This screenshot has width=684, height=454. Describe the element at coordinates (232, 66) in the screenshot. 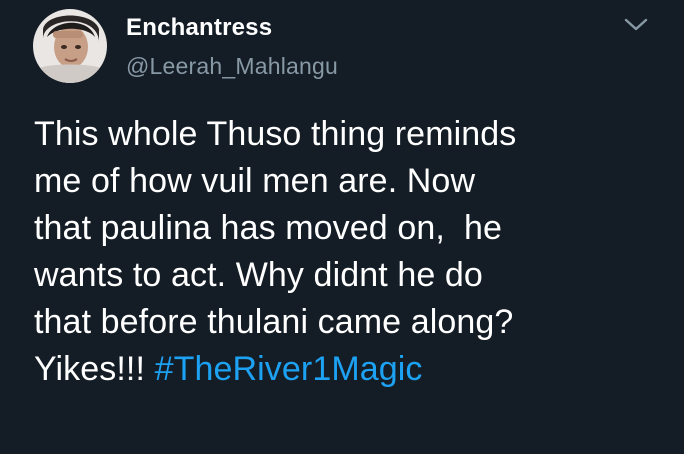

I see `user-handle: @Leerah_Mahlangu` at that location.